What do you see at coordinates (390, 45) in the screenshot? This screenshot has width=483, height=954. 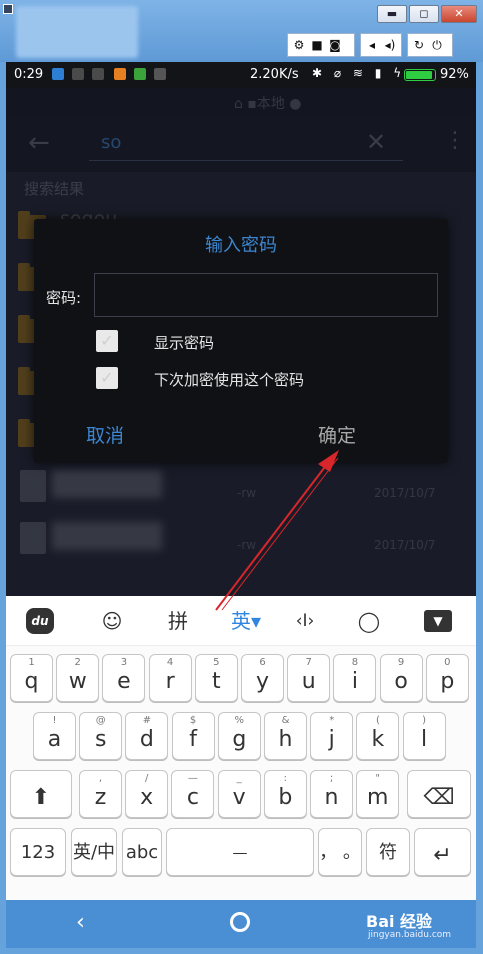 I see `volume-up-icon: ◂)` at bounding box center [390, 45].